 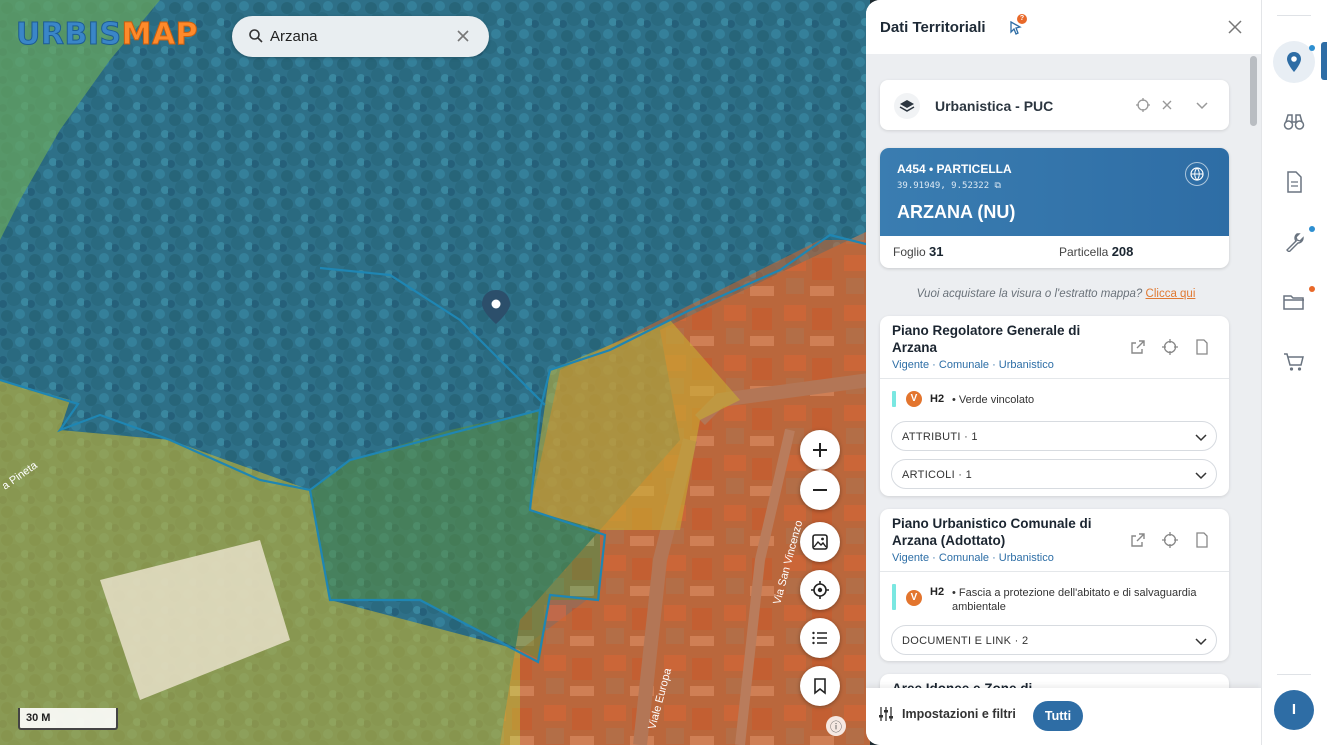 I want to click on cart-icon, so click(x=1294, y=362).